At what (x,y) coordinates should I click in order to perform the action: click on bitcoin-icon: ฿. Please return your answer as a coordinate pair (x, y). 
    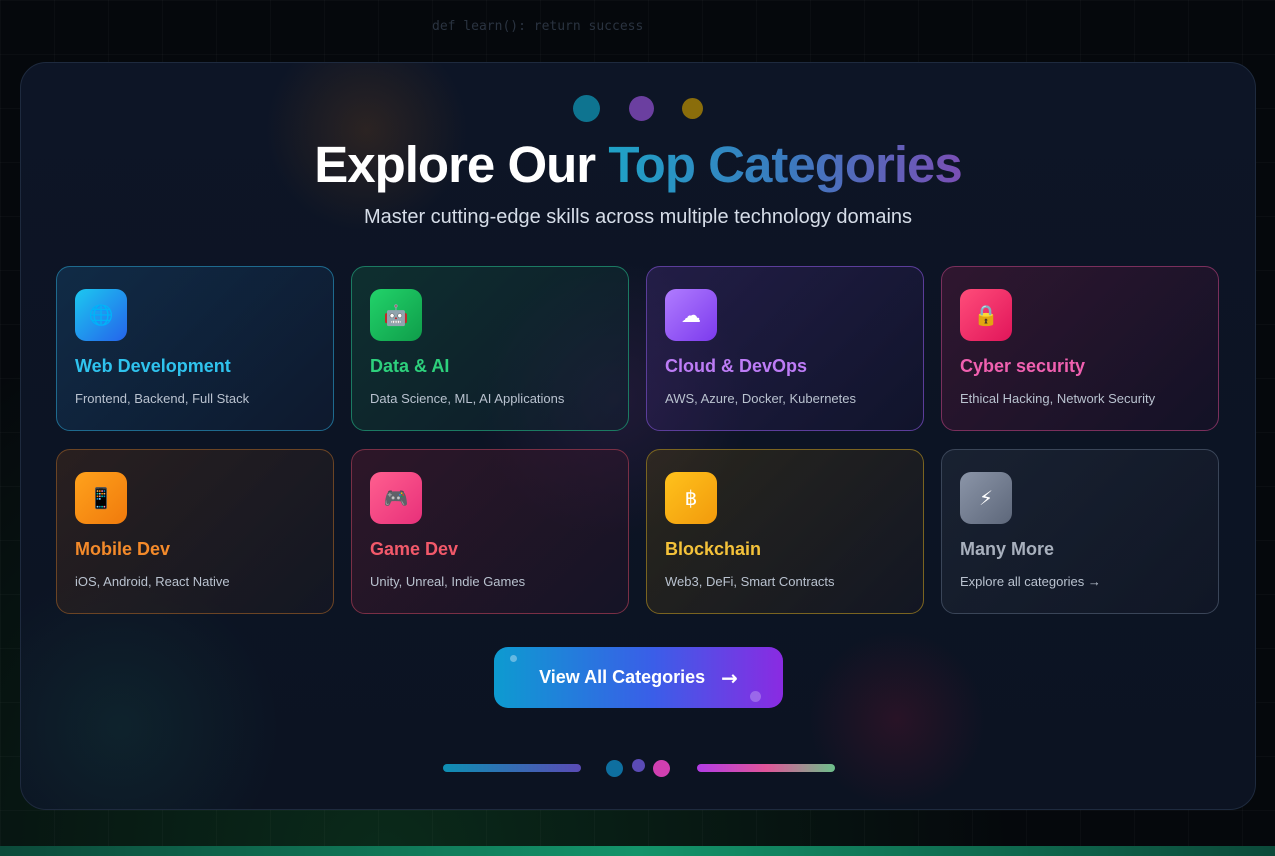
    Looking at the image, I should click on (691, 498).